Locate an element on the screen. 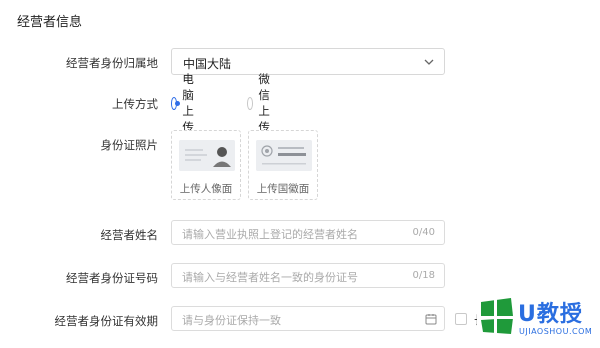 This screenshot has height=348, width=600. watermark-logo-icon is located at coordinates (496, 316).